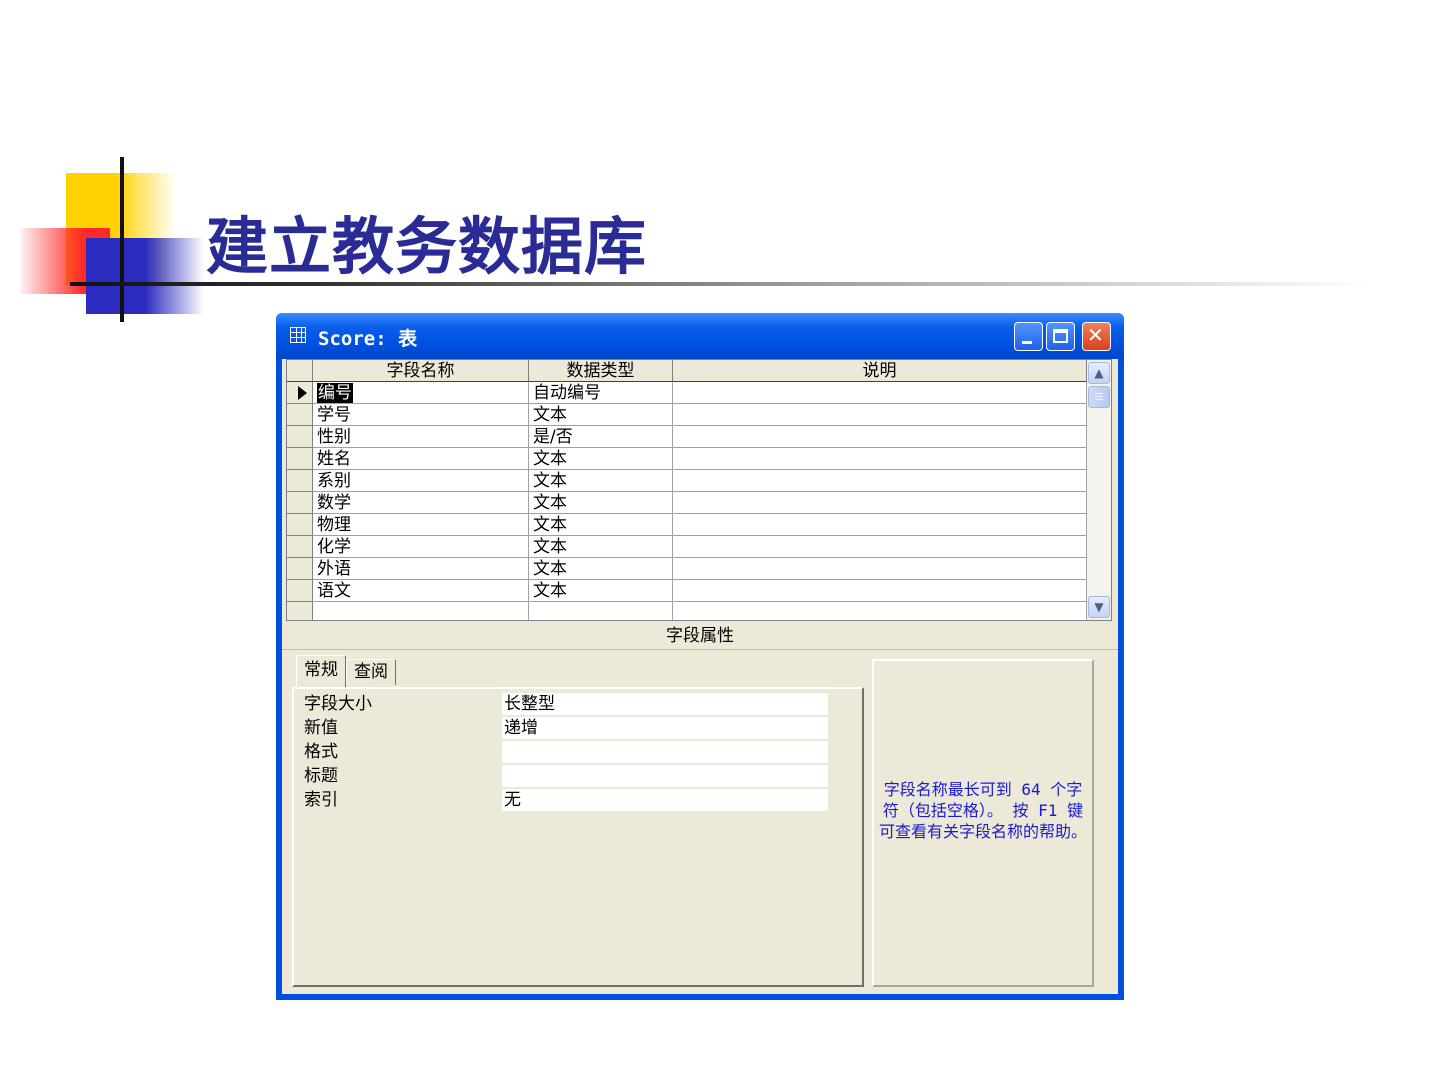 The image size is (1440, 1080). I want to click on table-row: 系别 文本, so click(687, 481).